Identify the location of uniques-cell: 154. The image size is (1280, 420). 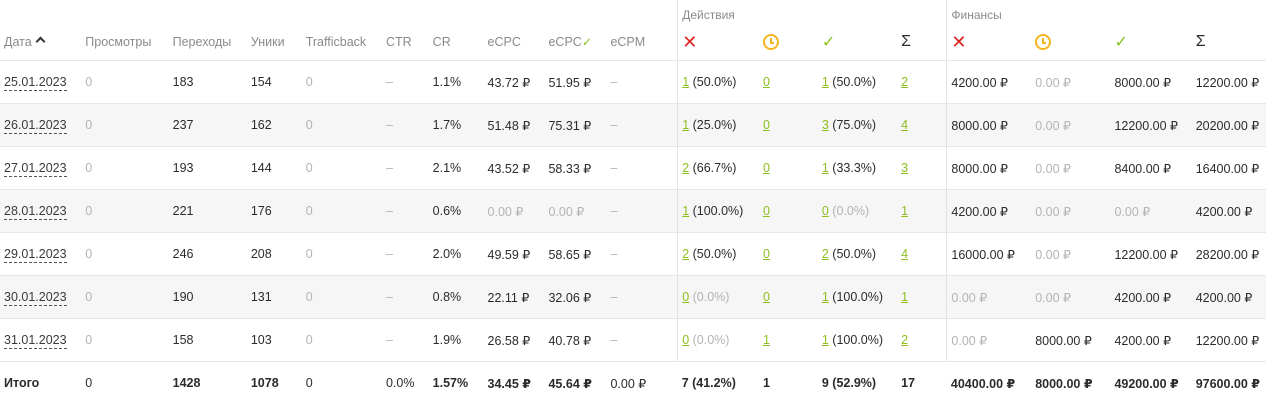
(274, 82).